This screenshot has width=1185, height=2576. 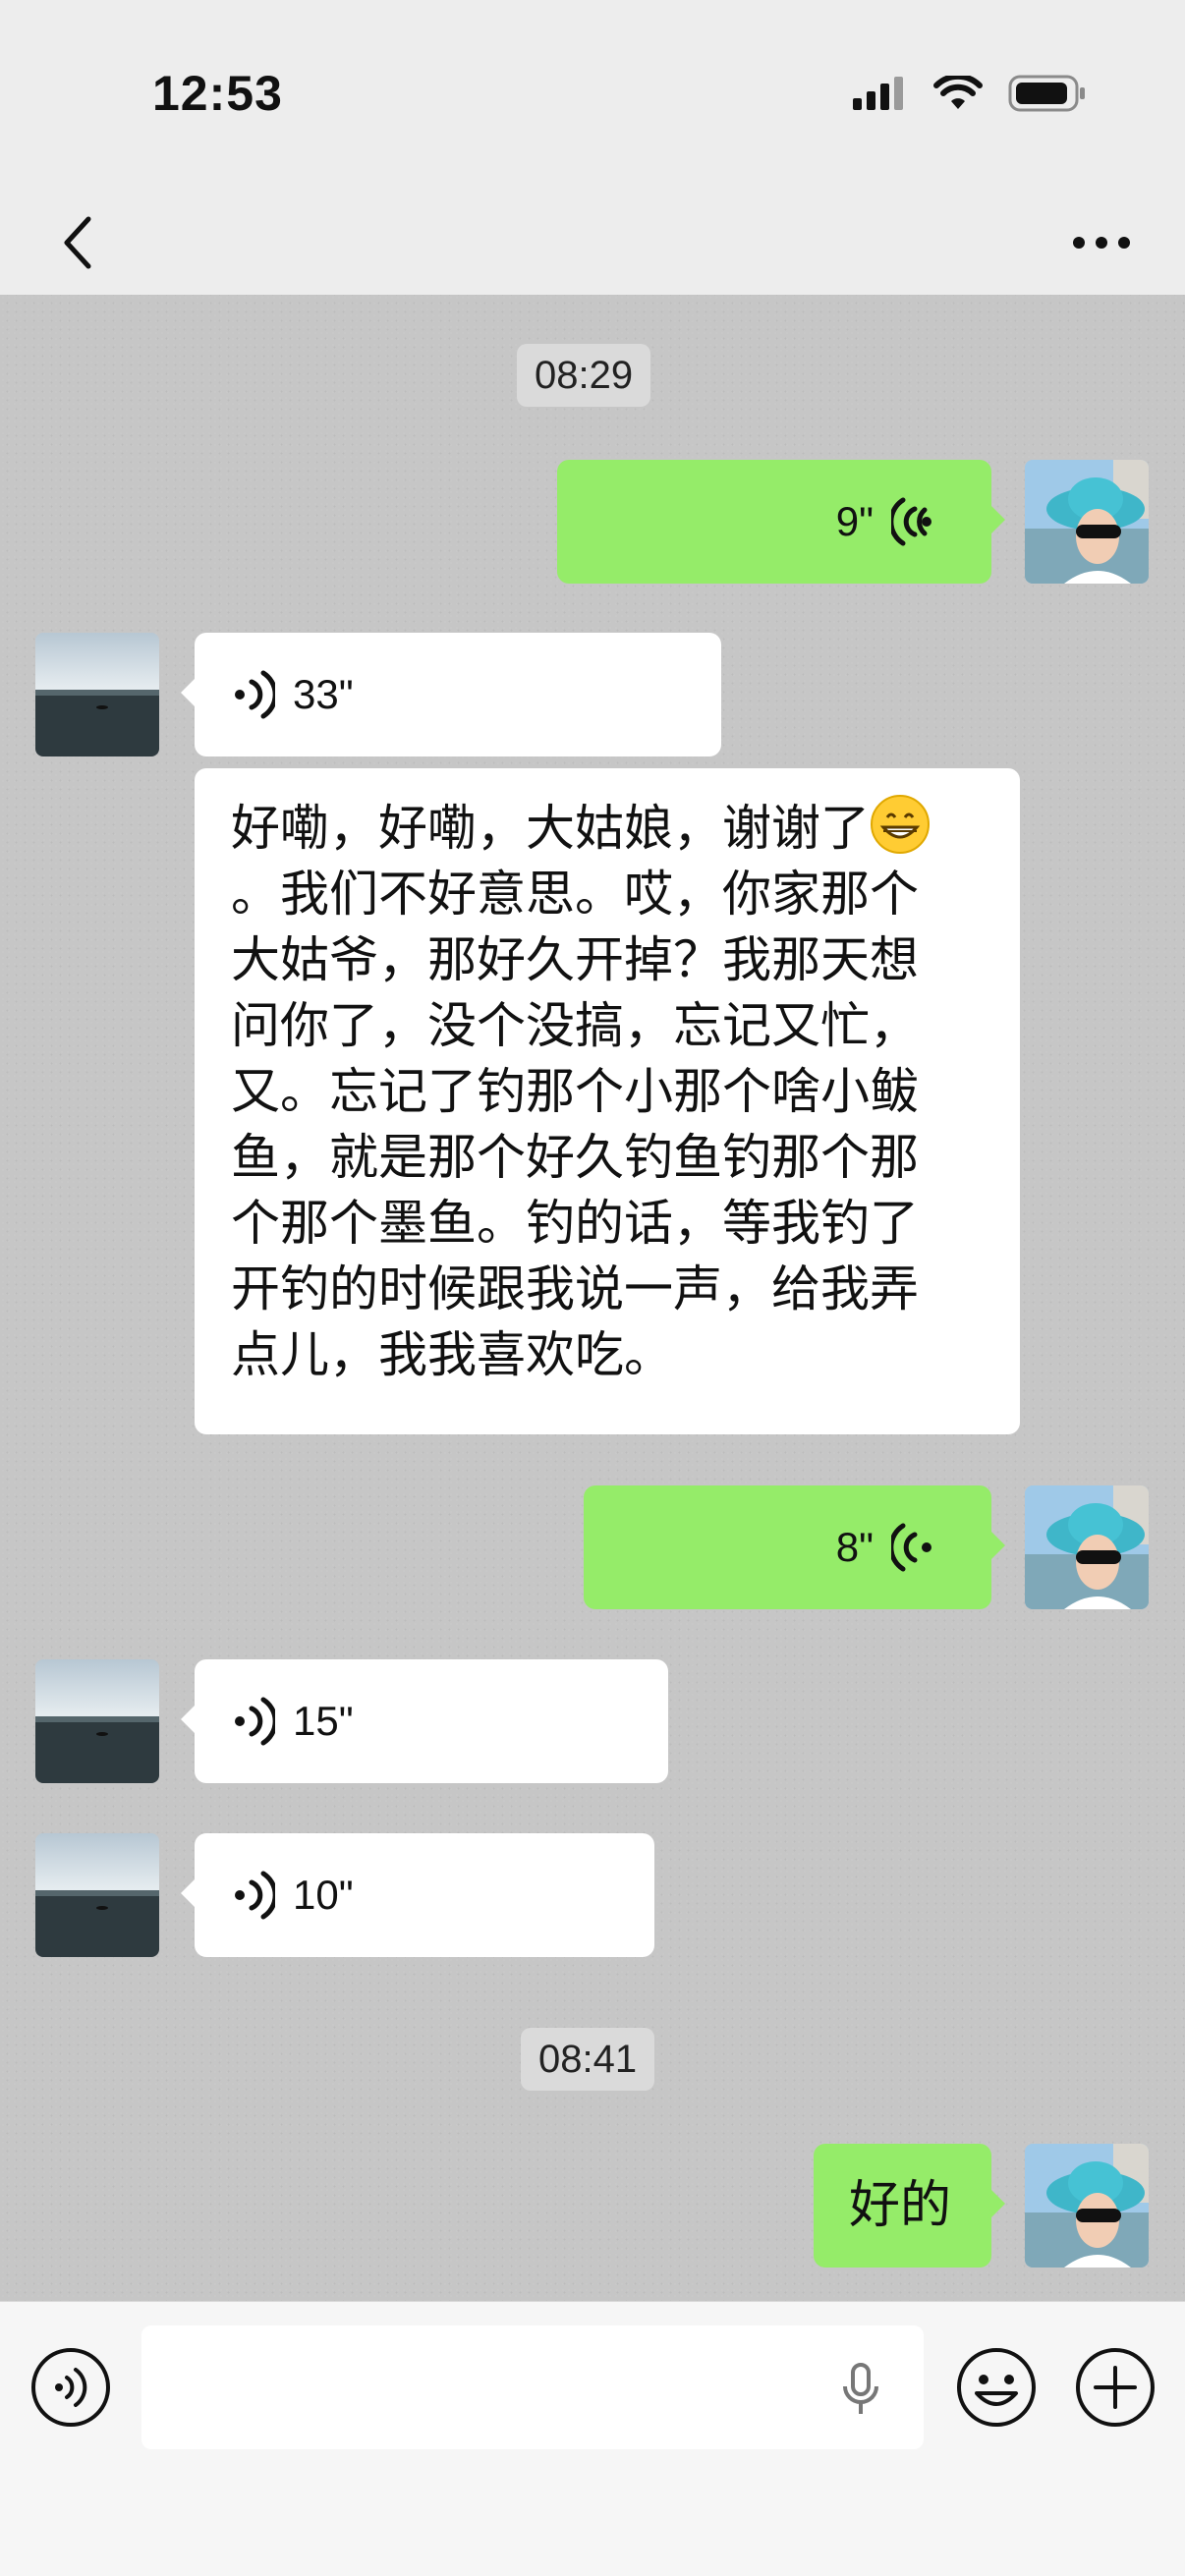 What do you see at coordinates (854, 521) in the screenshot?
I see `voice-duration: 9"` at bounding box center [854, 521].